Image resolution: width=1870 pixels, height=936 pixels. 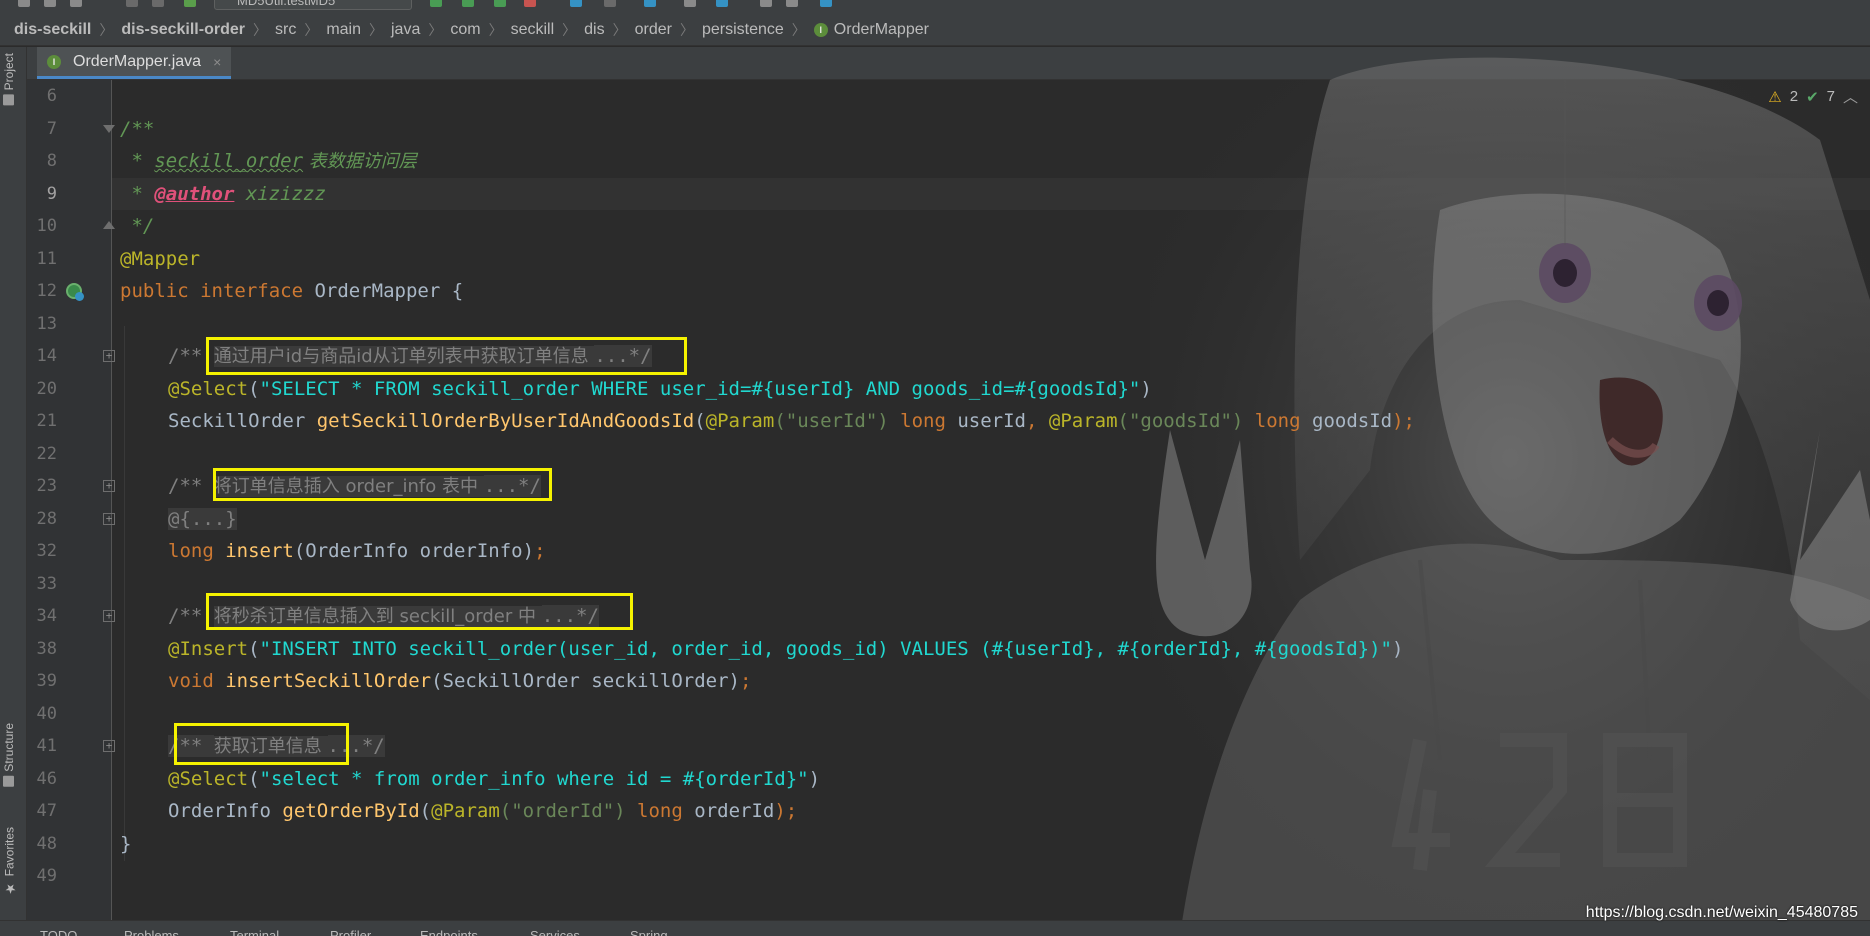 I want to click on back-icon, so click(x=132, y=3).